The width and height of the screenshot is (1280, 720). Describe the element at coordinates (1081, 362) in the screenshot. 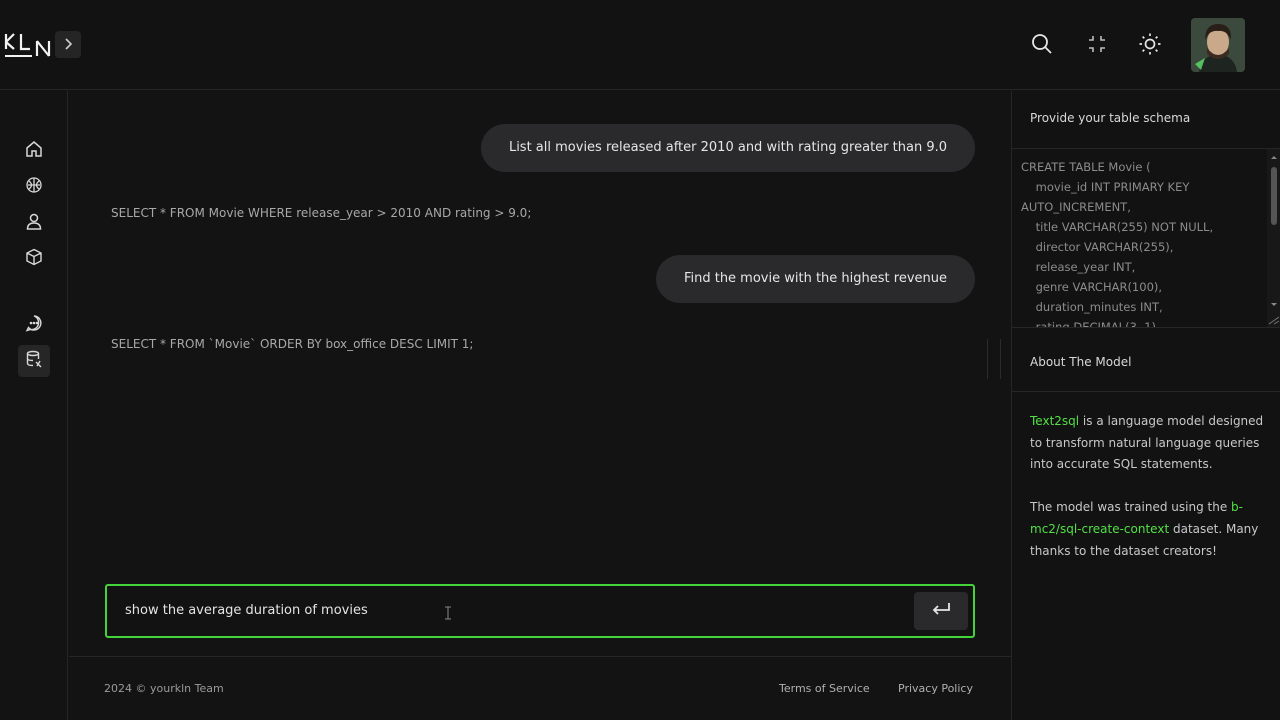

I see `about-title: About The Model` at that location.